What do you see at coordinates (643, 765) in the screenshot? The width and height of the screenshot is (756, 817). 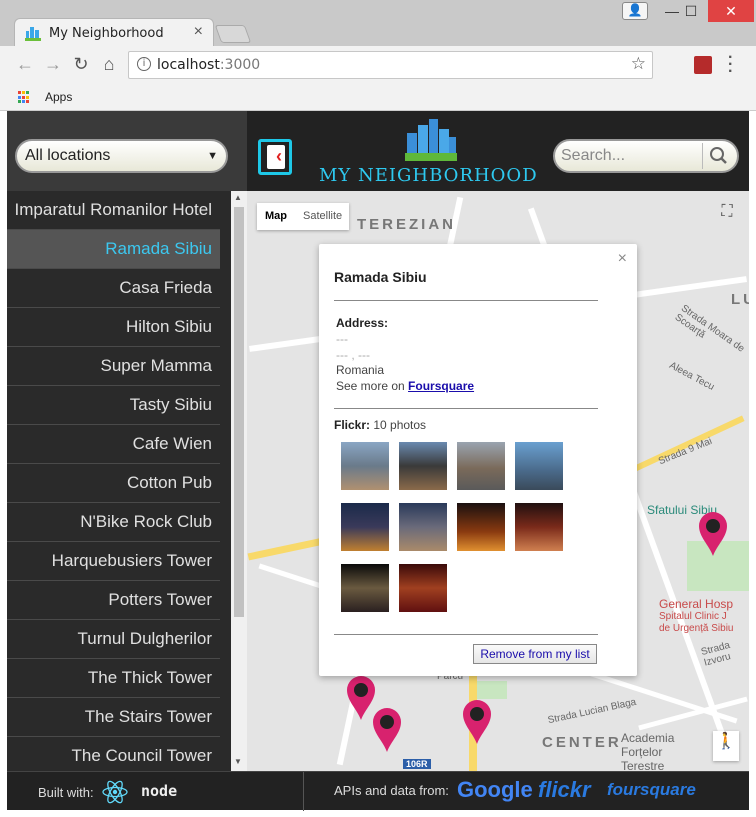 I see `poi-label: Terestre` at bounding box center [643, 765].